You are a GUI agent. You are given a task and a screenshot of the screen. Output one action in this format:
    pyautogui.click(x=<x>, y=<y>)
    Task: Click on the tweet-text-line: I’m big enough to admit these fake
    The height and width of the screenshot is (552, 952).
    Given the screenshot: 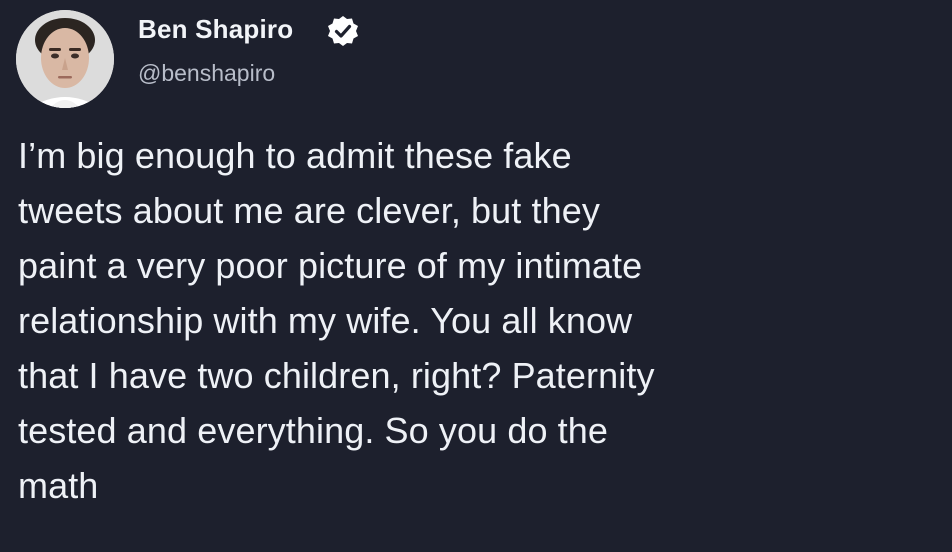 What is the action you would take?
    pyautogui.click(x=295, y=155)
    